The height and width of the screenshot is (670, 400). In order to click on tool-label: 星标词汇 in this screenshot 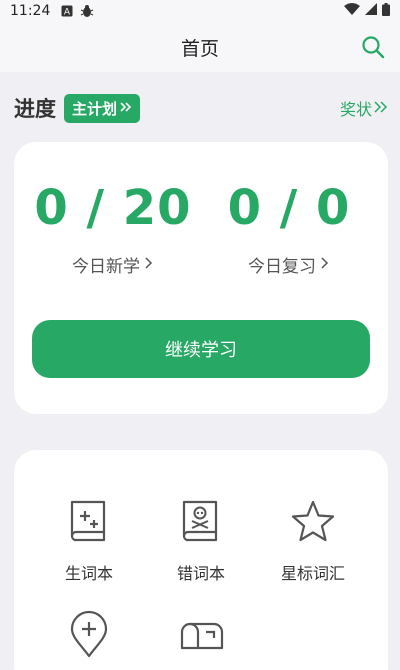, I will do `click(312, 573)`.